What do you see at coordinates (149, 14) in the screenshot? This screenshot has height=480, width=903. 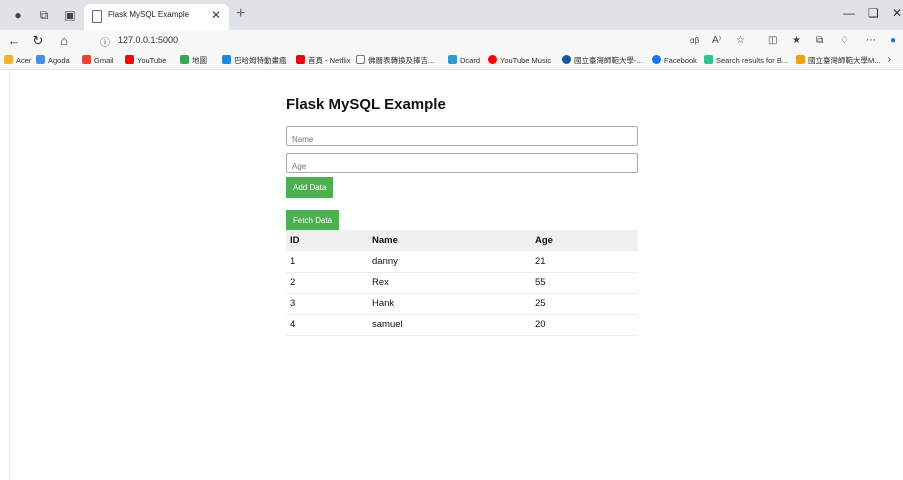 I see `tab-title: Flask MySQL Example` at bounding box center [149, 14].